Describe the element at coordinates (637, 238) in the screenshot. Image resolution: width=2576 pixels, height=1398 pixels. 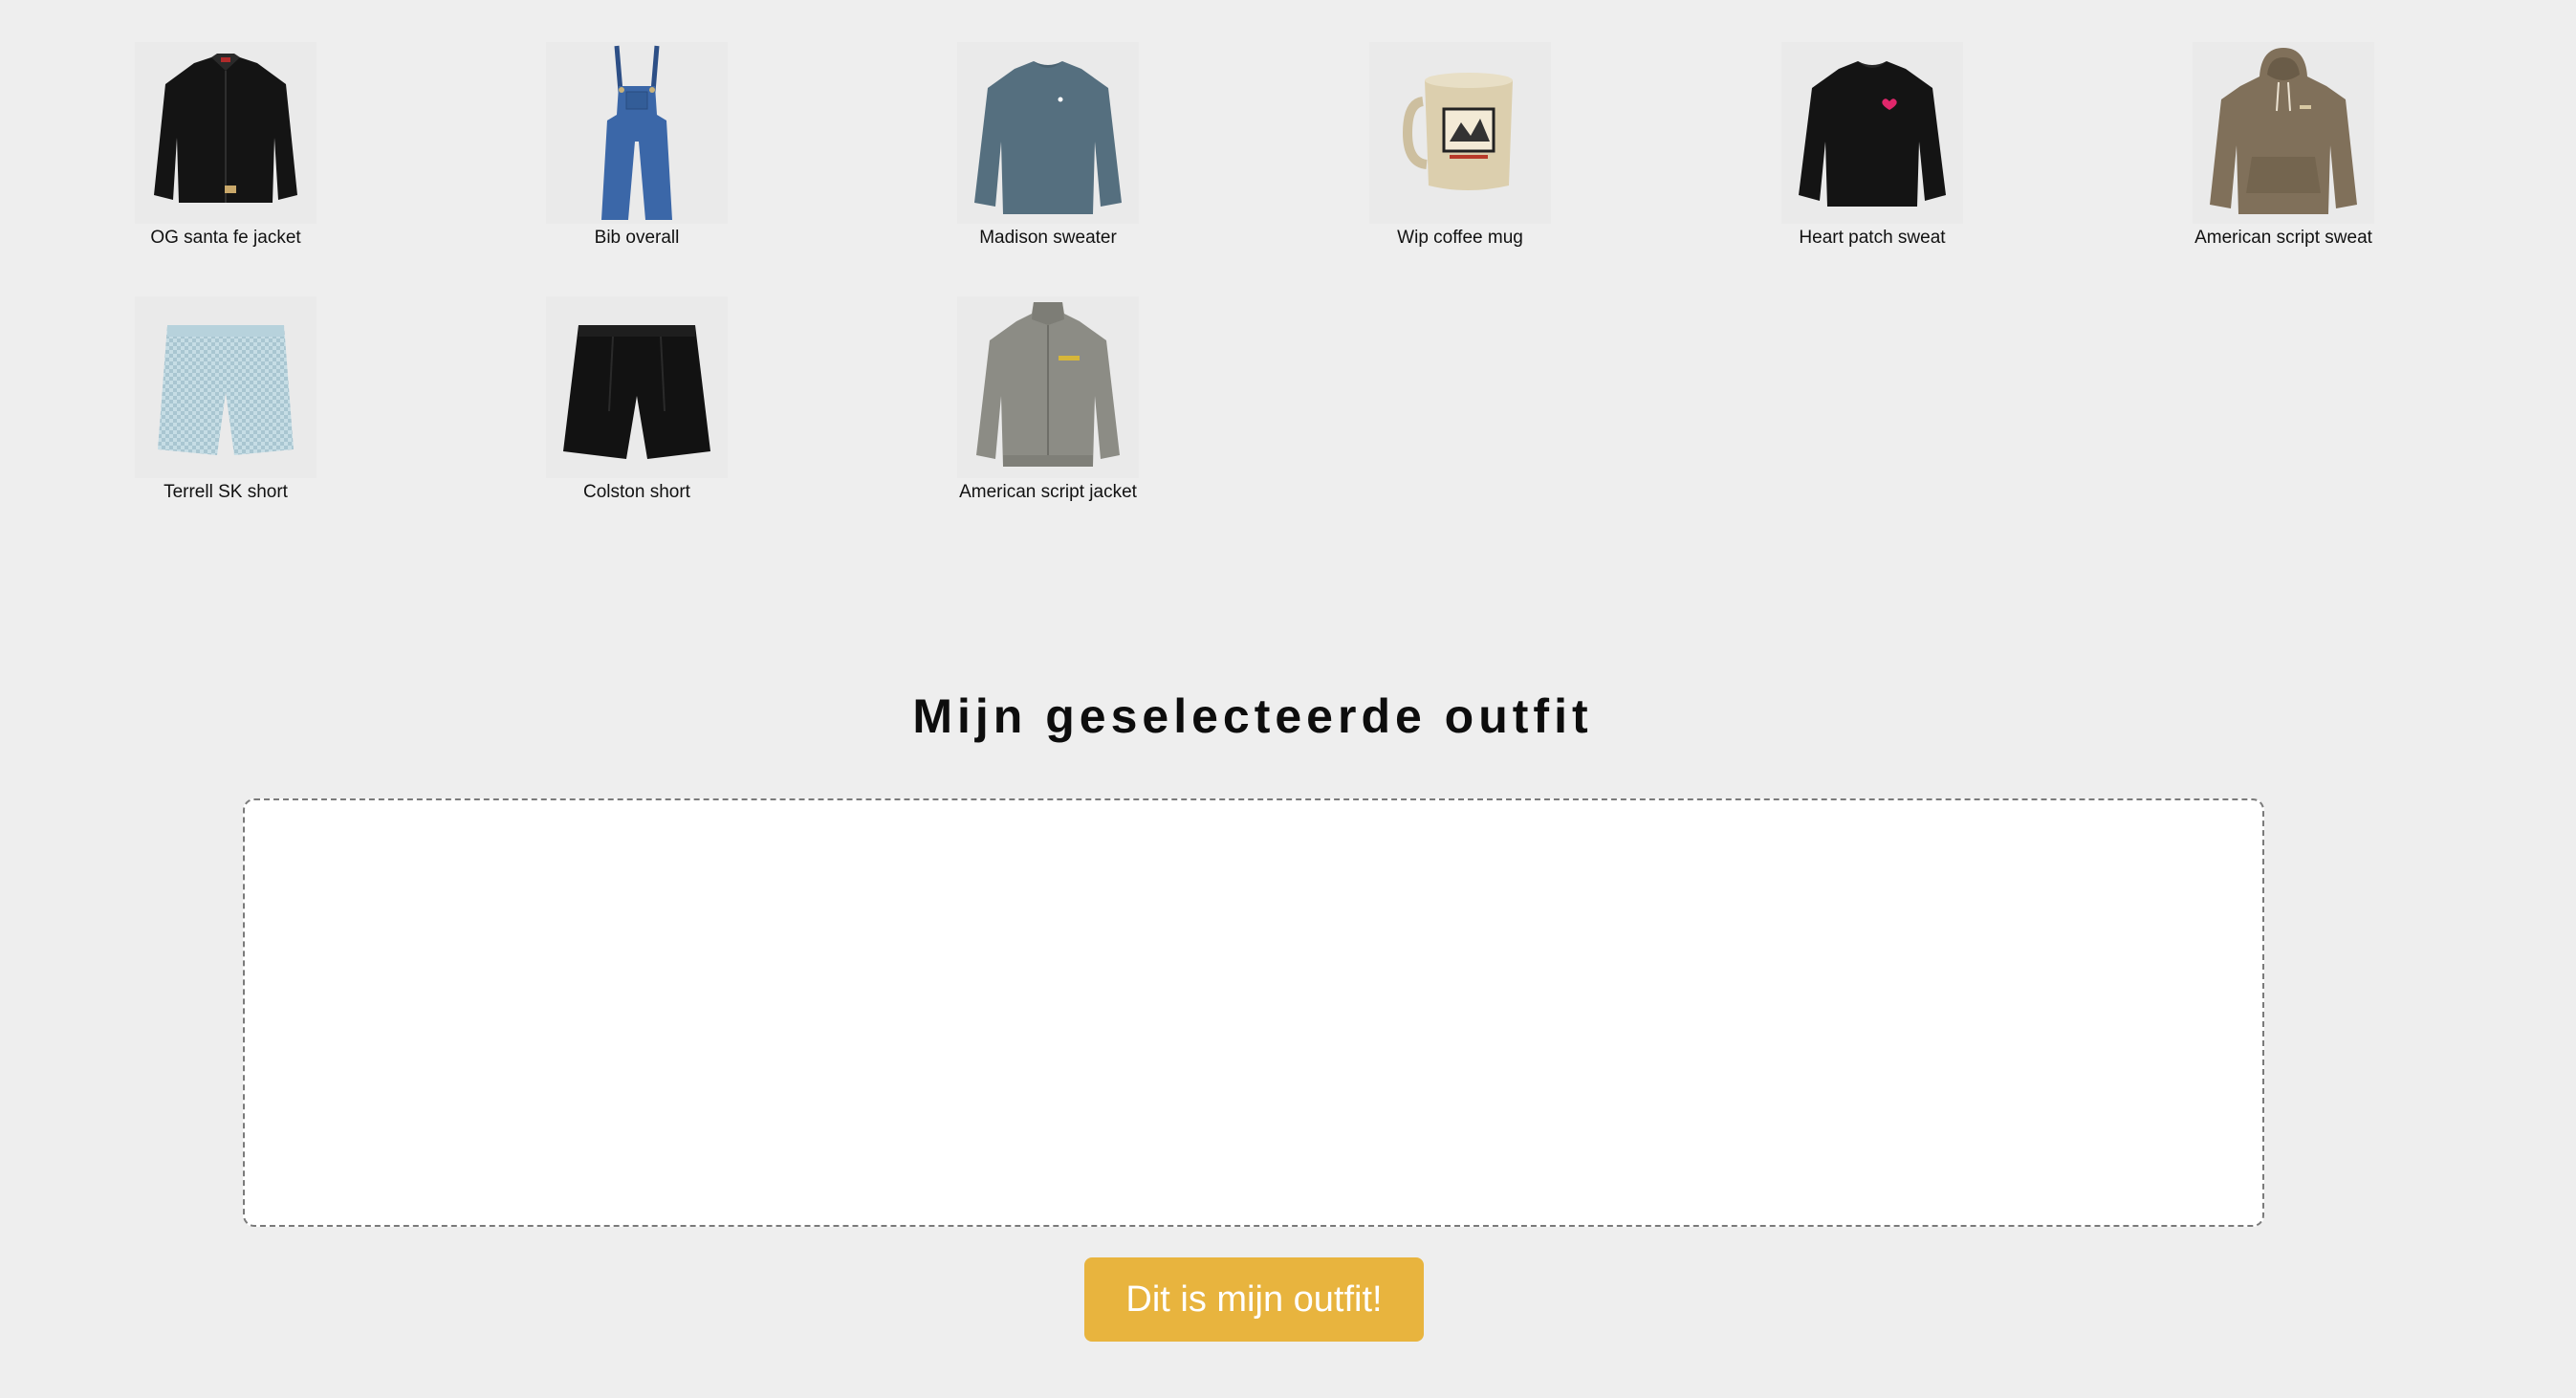
I see `product-label: Bib overall` at that location.